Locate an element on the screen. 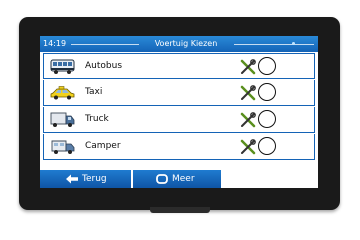 The height and width of the screenshot is (240, 360). clock: 14:19 is located at coordinates (55, 43).